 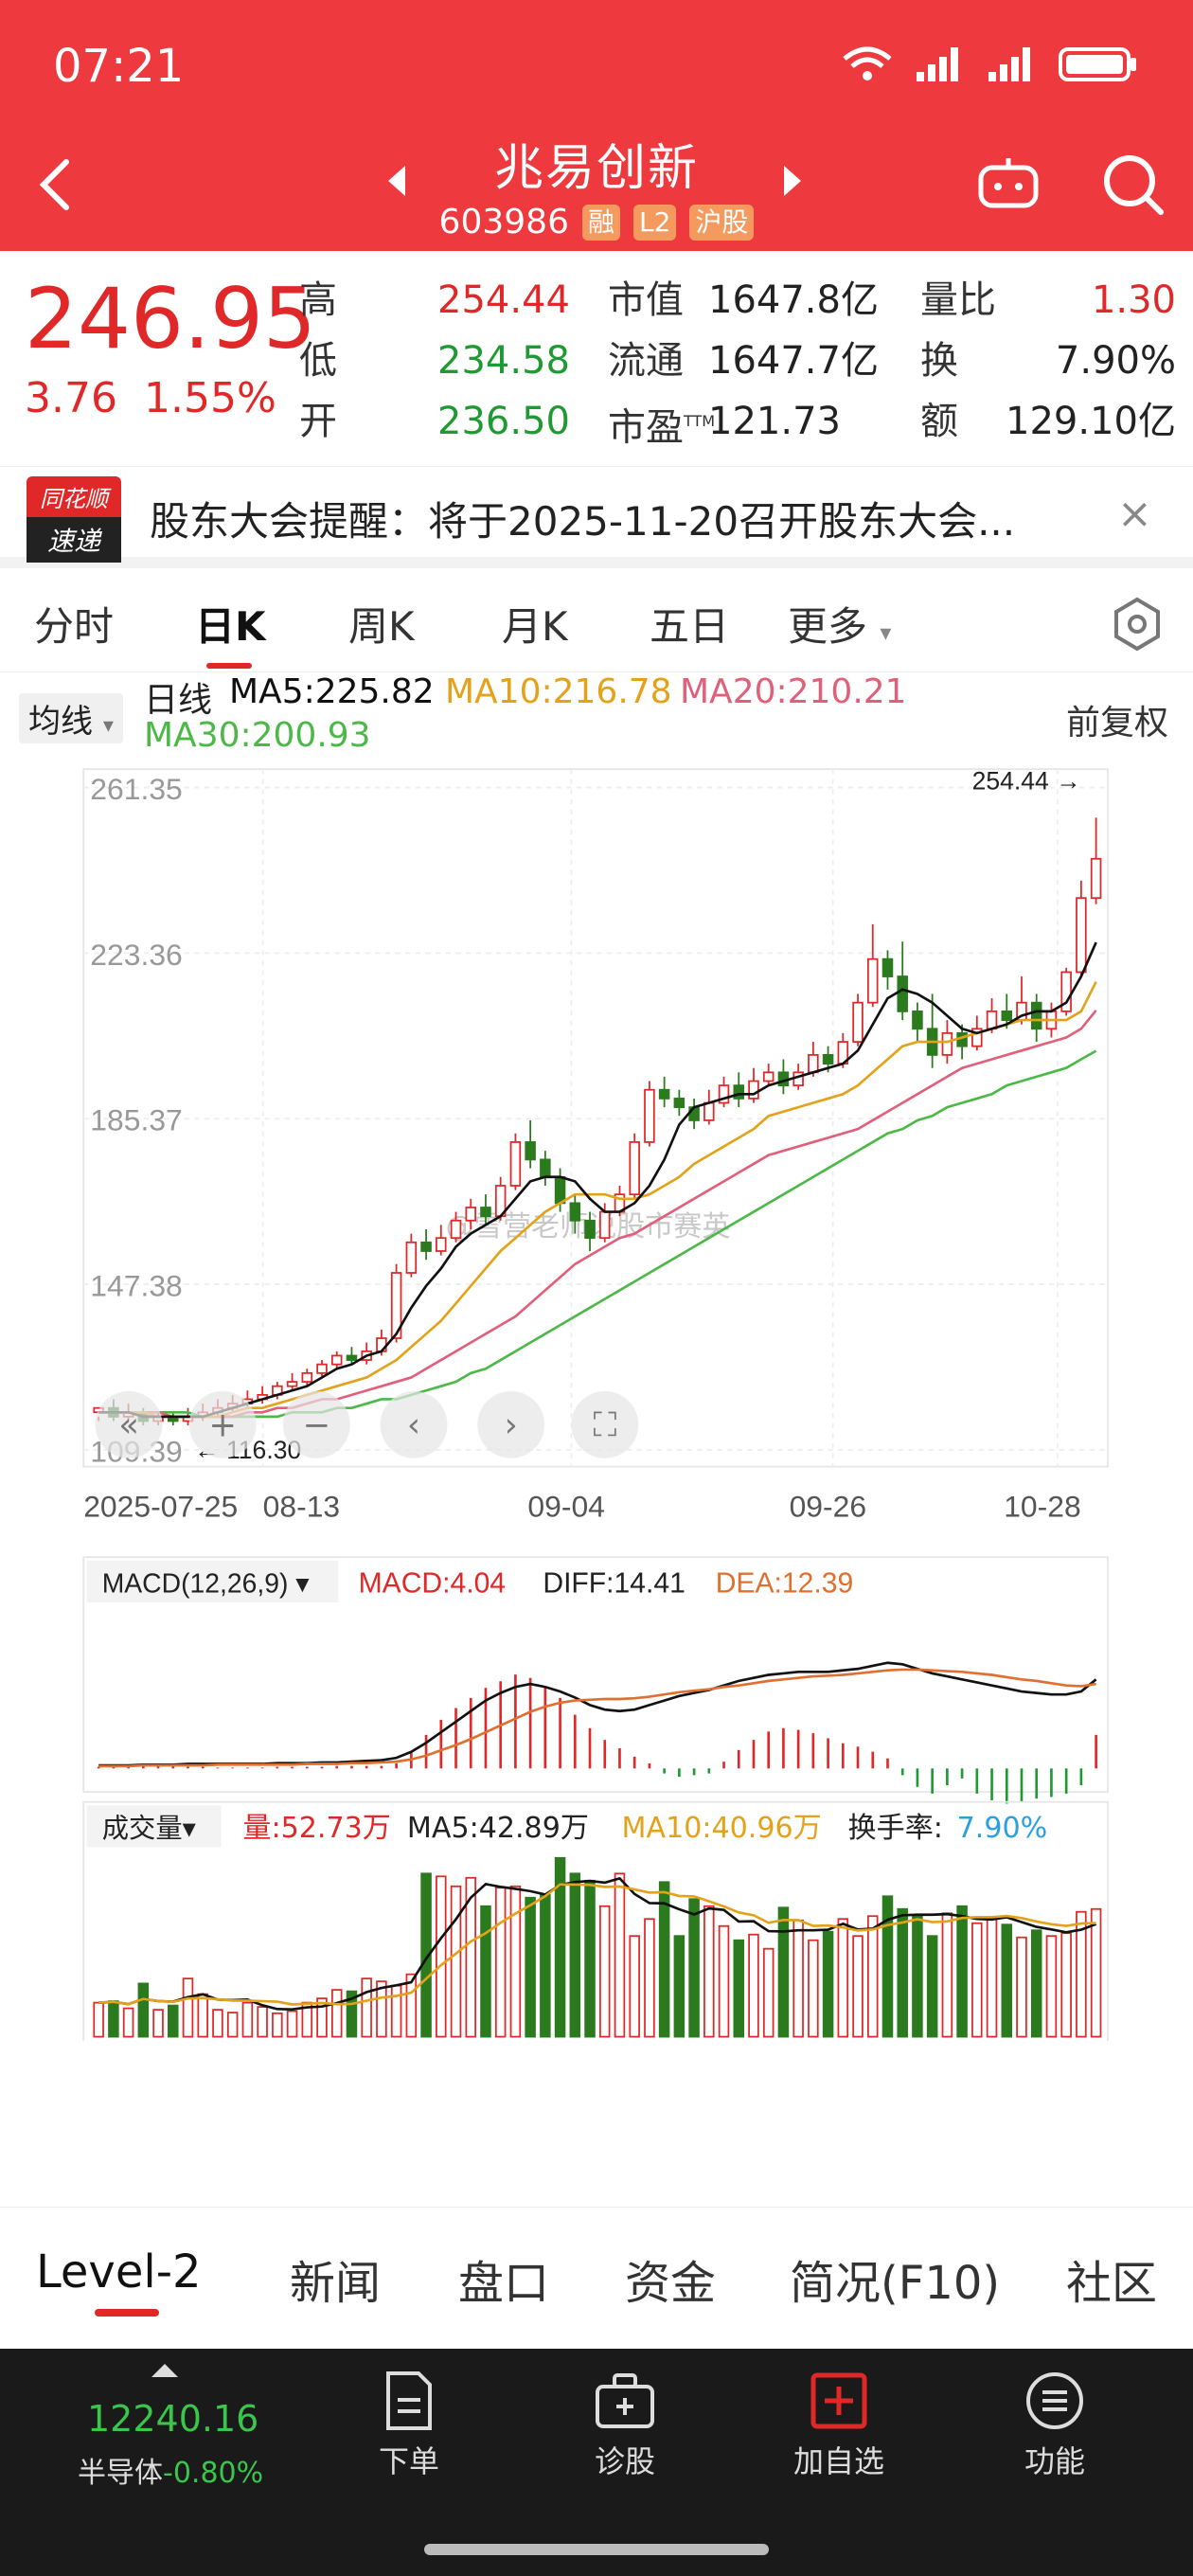 I want to click on price-change: 3.76 1.55%, so click(x=150, y=398).